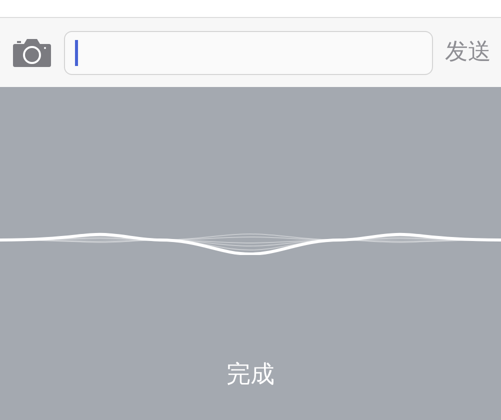 This screenshot has height=420, width=501. What do you see at coordinates (468, 52) in the screenshot?
I see `send-button: 发送` at bounding box center [468, 52].